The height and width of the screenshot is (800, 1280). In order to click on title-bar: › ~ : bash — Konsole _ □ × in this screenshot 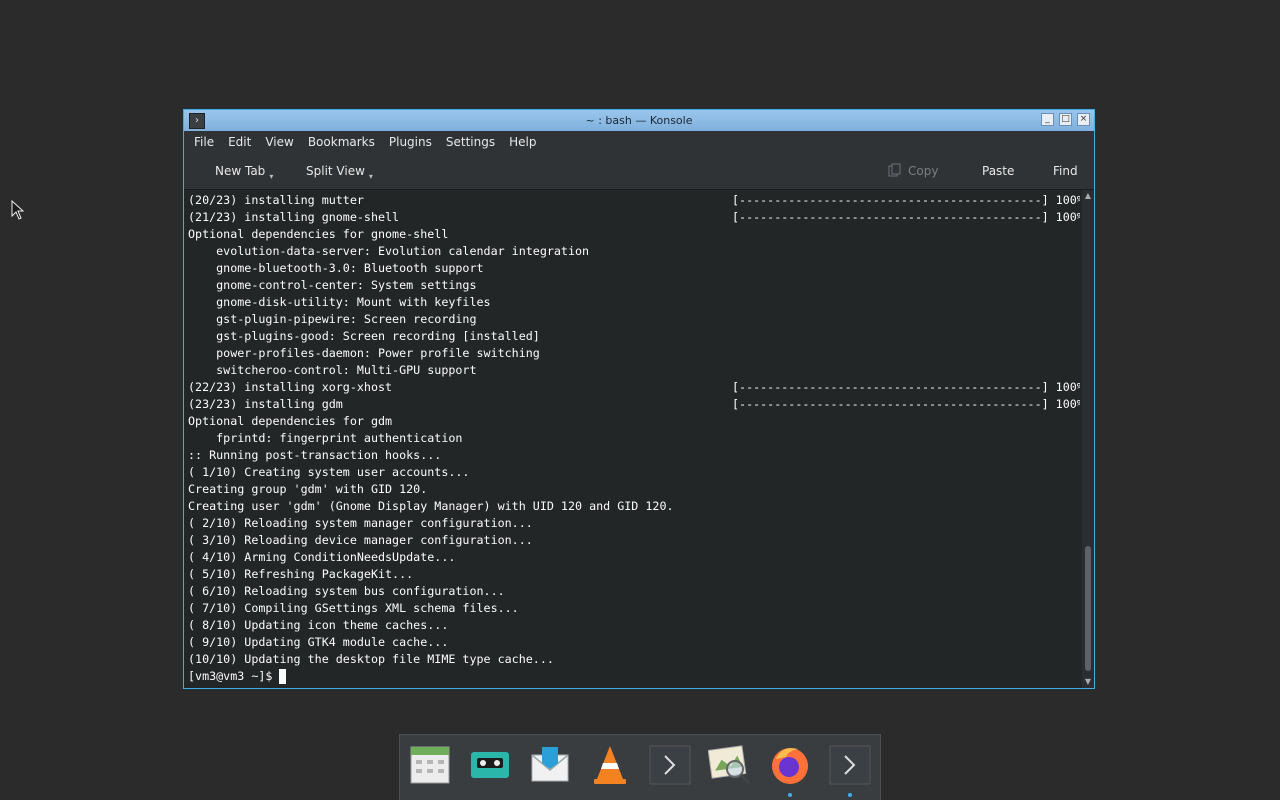, I will do `click(639, 121)`.